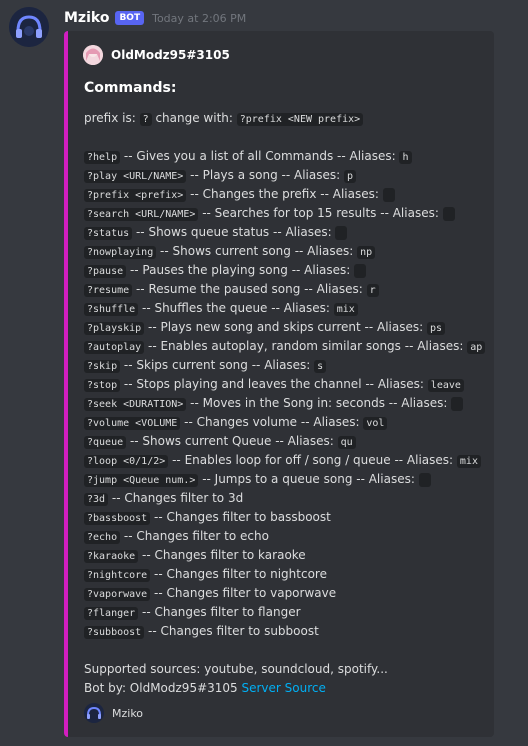  What do you see at coordinates (86, 18) in the screenshot?
I see `username: Mziko` at bounding box center [86, 18].